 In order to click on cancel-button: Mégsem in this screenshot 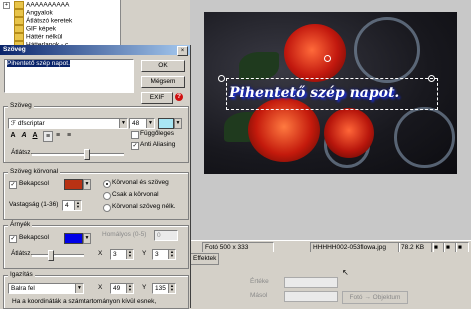, I will do `click(163, 82)`.